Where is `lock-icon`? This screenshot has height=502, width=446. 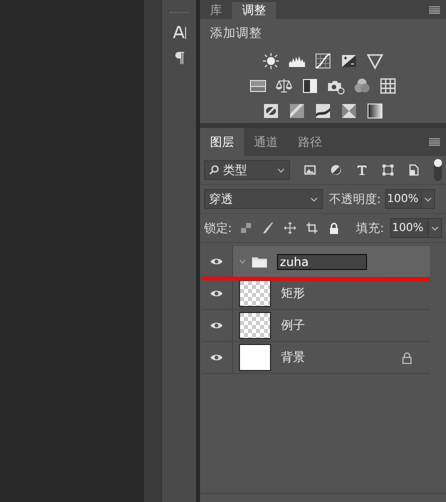 lock-icon is located at coordinates (334, 228).